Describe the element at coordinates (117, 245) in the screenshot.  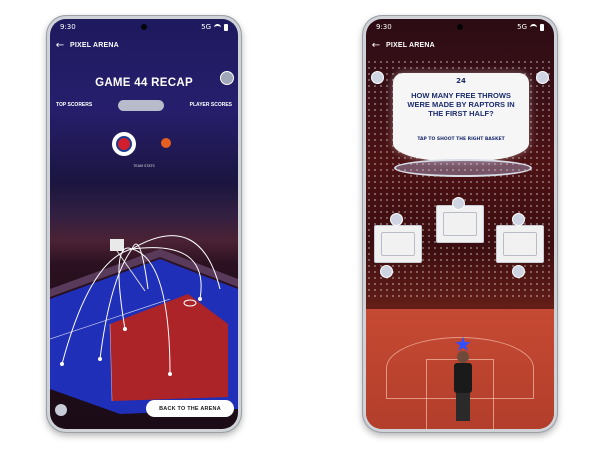
I see `backboard` at that location.